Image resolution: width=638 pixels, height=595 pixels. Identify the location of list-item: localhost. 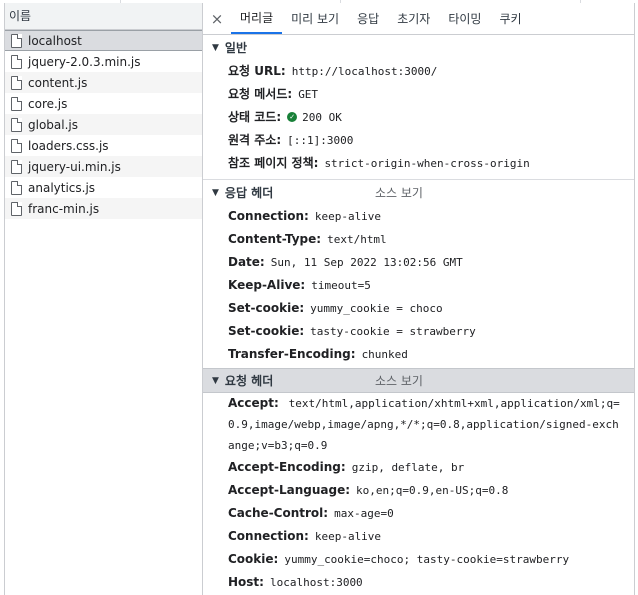
(103, 40).